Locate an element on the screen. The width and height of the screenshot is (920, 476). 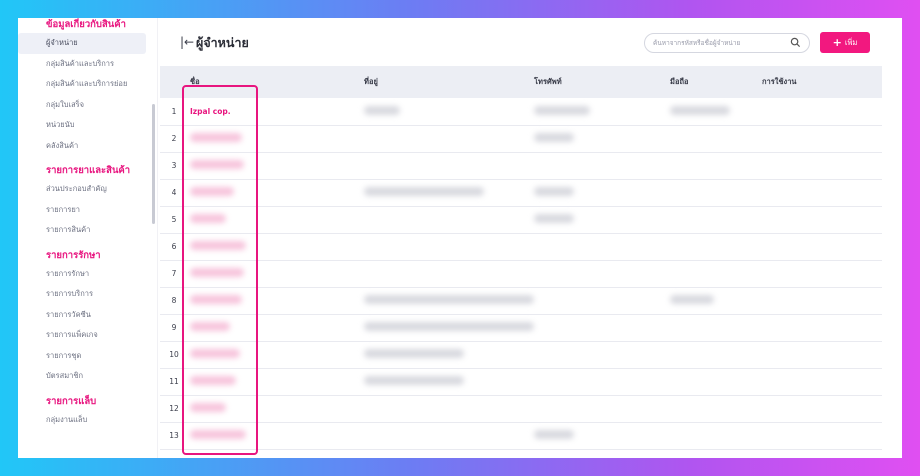
sidebar-scrollbar is located at coordinates (153, 164).